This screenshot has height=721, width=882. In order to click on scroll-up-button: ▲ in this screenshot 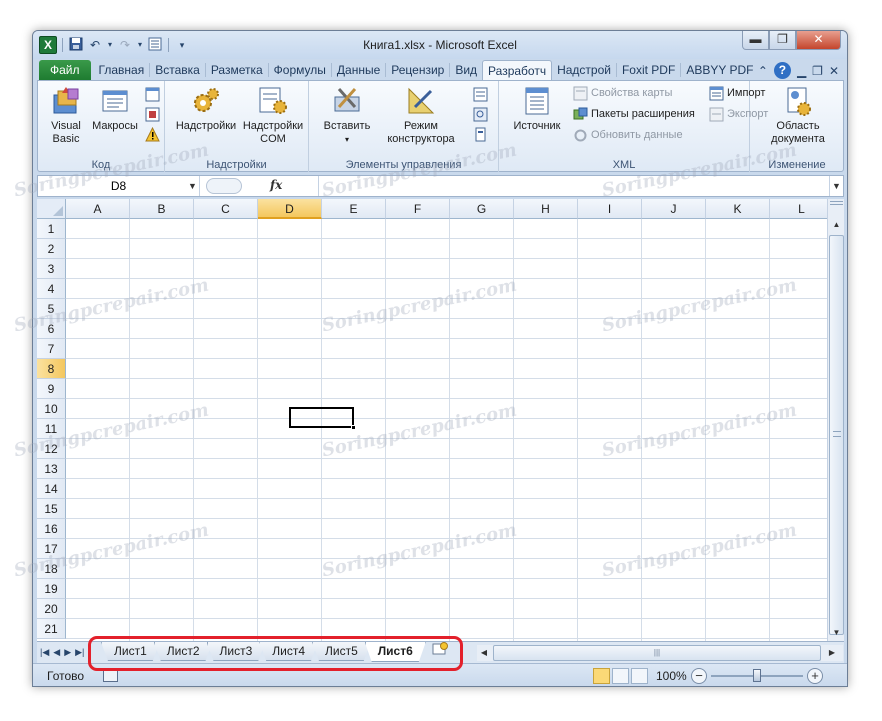, I will do `click(836, 225)`.